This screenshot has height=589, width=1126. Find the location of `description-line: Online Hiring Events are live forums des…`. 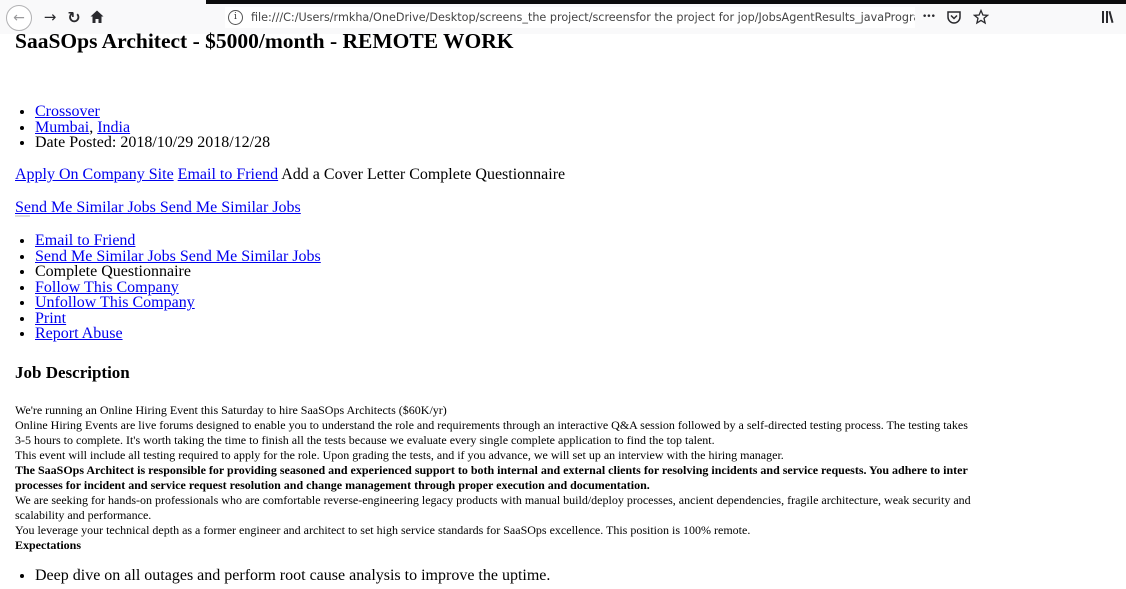

description-line: Online Hiring Events are live forums des… is located at coordinates (491, 425).